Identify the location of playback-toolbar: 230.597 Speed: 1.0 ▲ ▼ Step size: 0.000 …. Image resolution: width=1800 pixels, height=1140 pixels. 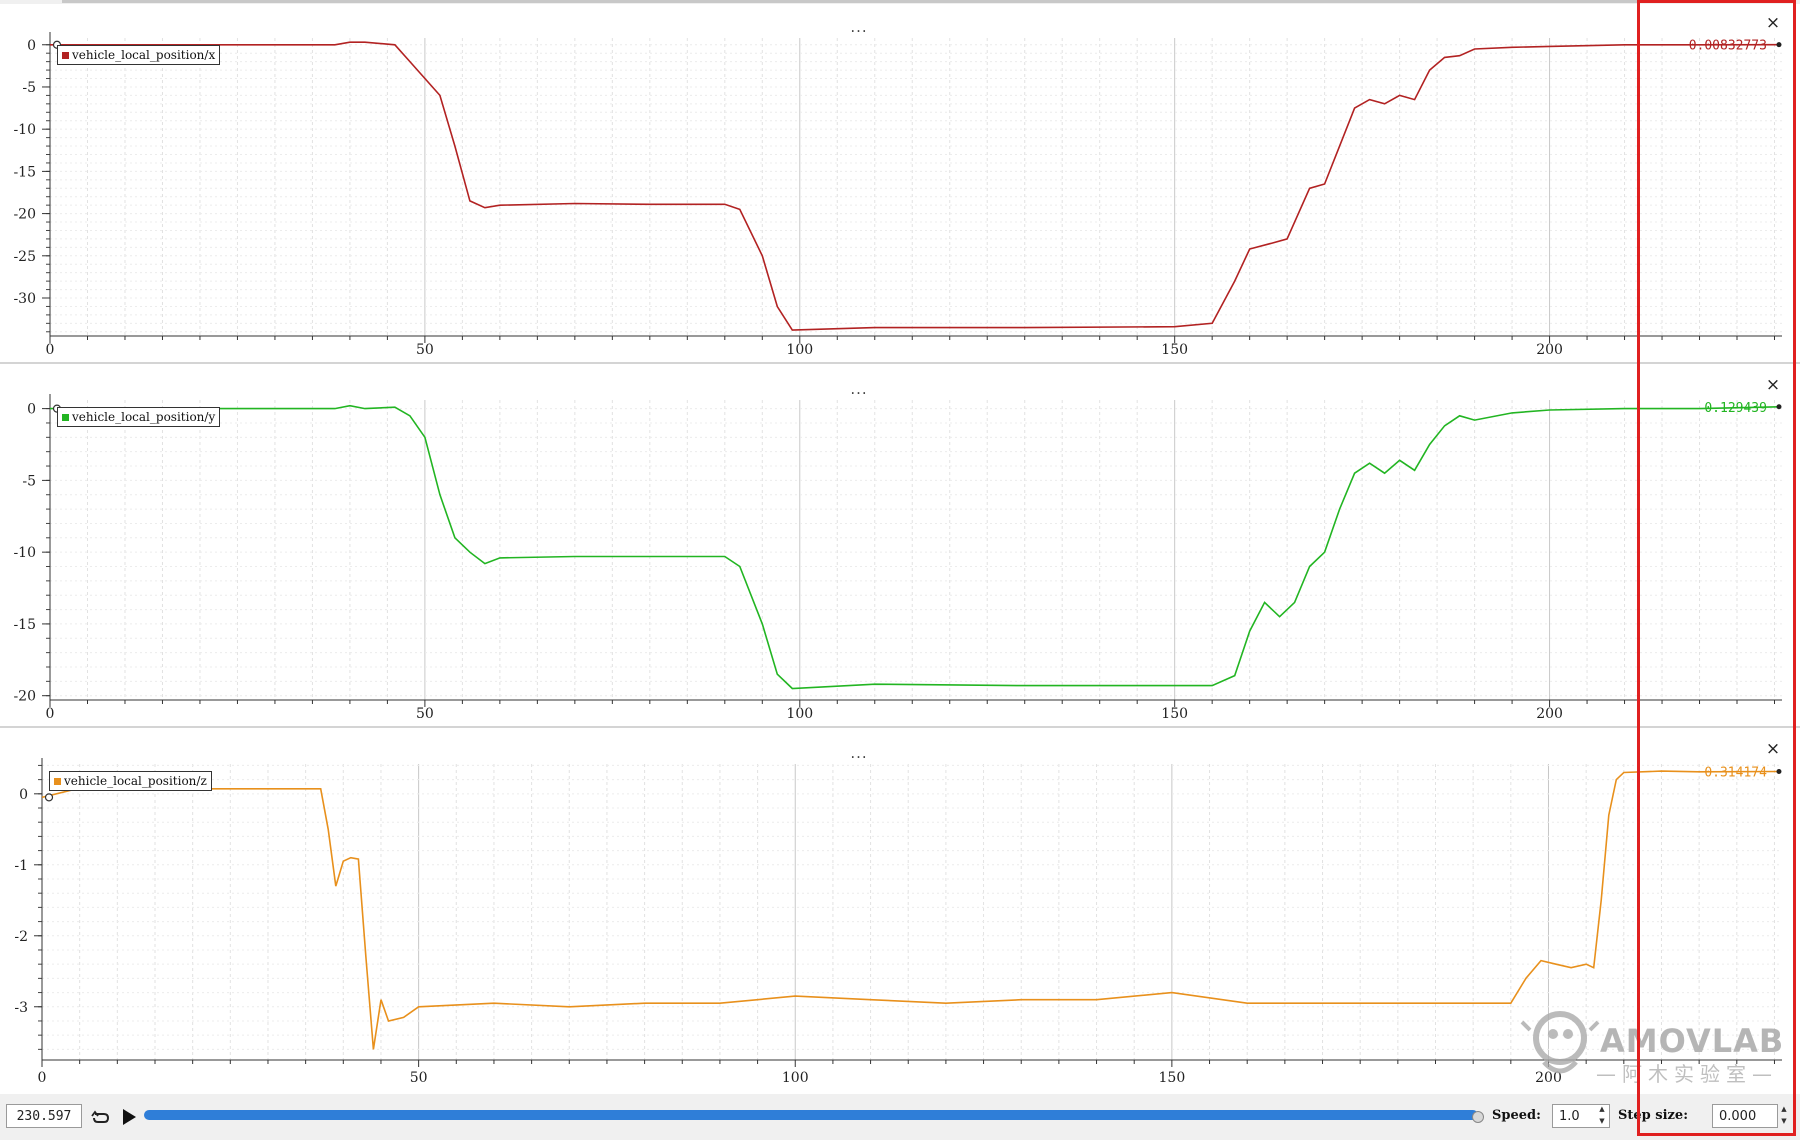
(900, 1118).